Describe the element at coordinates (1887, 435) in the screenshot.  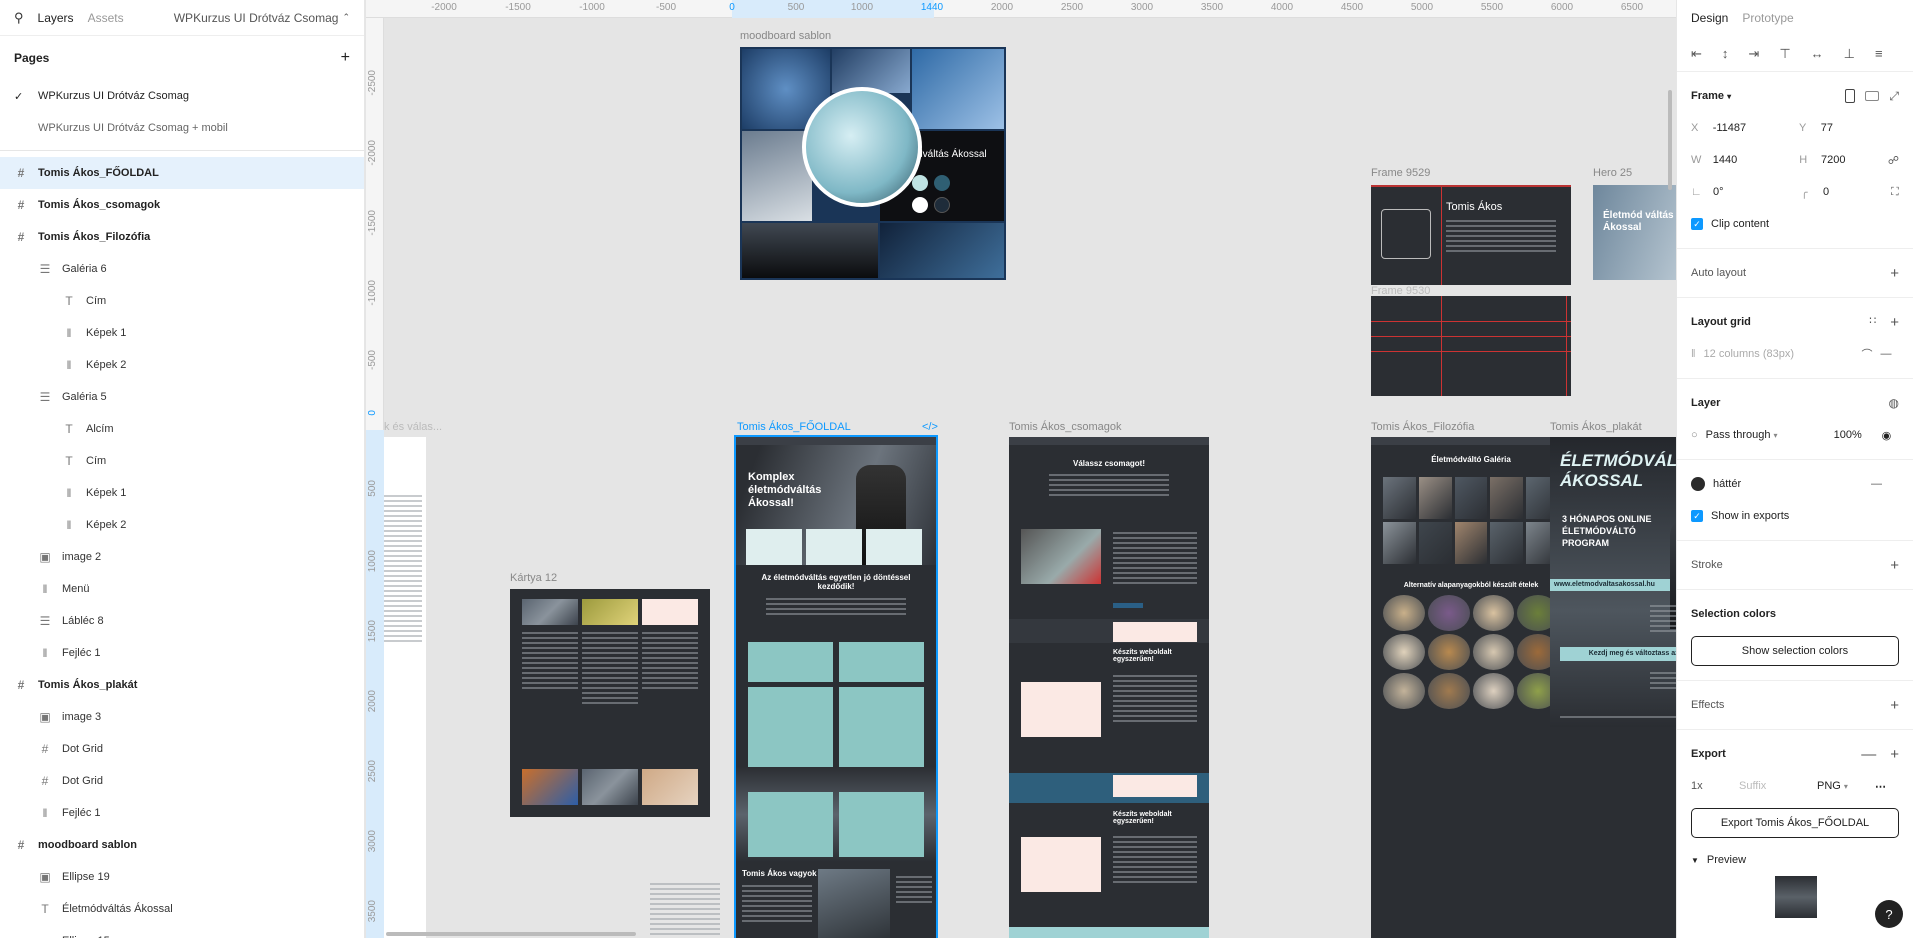
I see `visibility-eye-icon: ◉` at that location.